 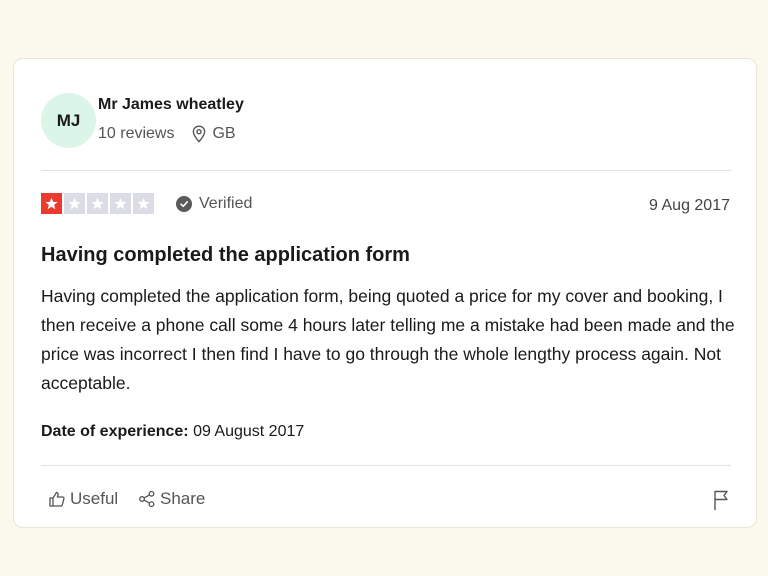 I want to click on star-filled-icon, so click(x=51, y=203).